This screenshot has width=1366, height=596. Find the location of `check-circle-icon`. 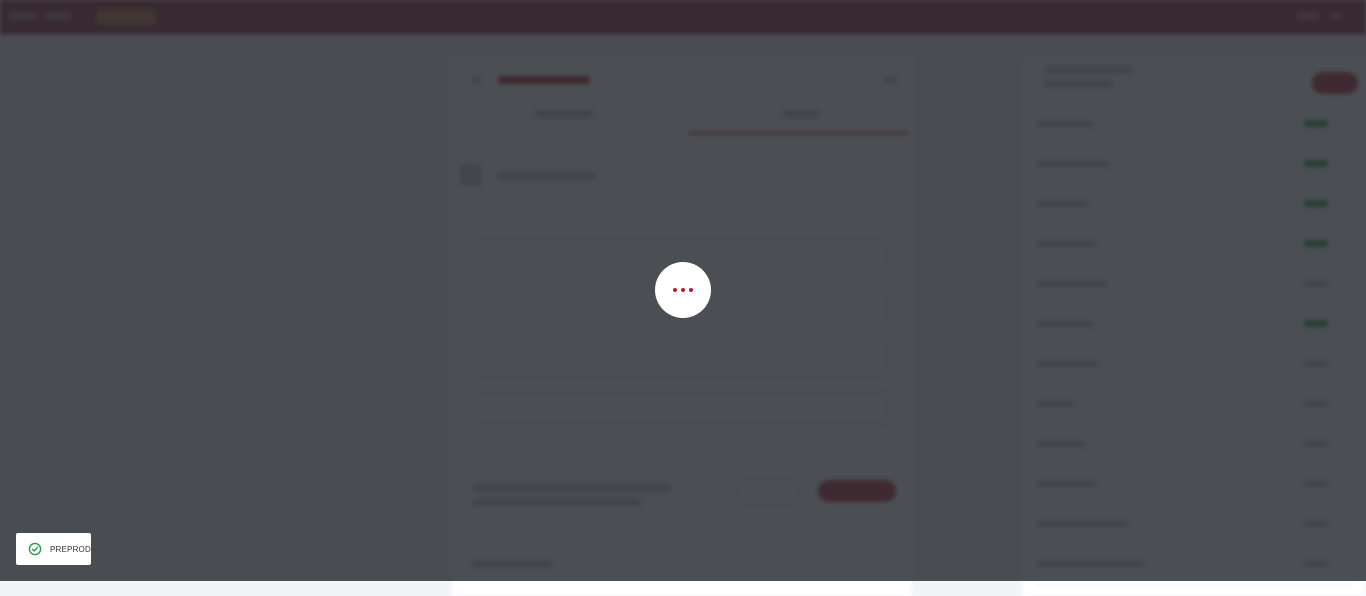

check-circle-icon is located at coordinates (35, 549).